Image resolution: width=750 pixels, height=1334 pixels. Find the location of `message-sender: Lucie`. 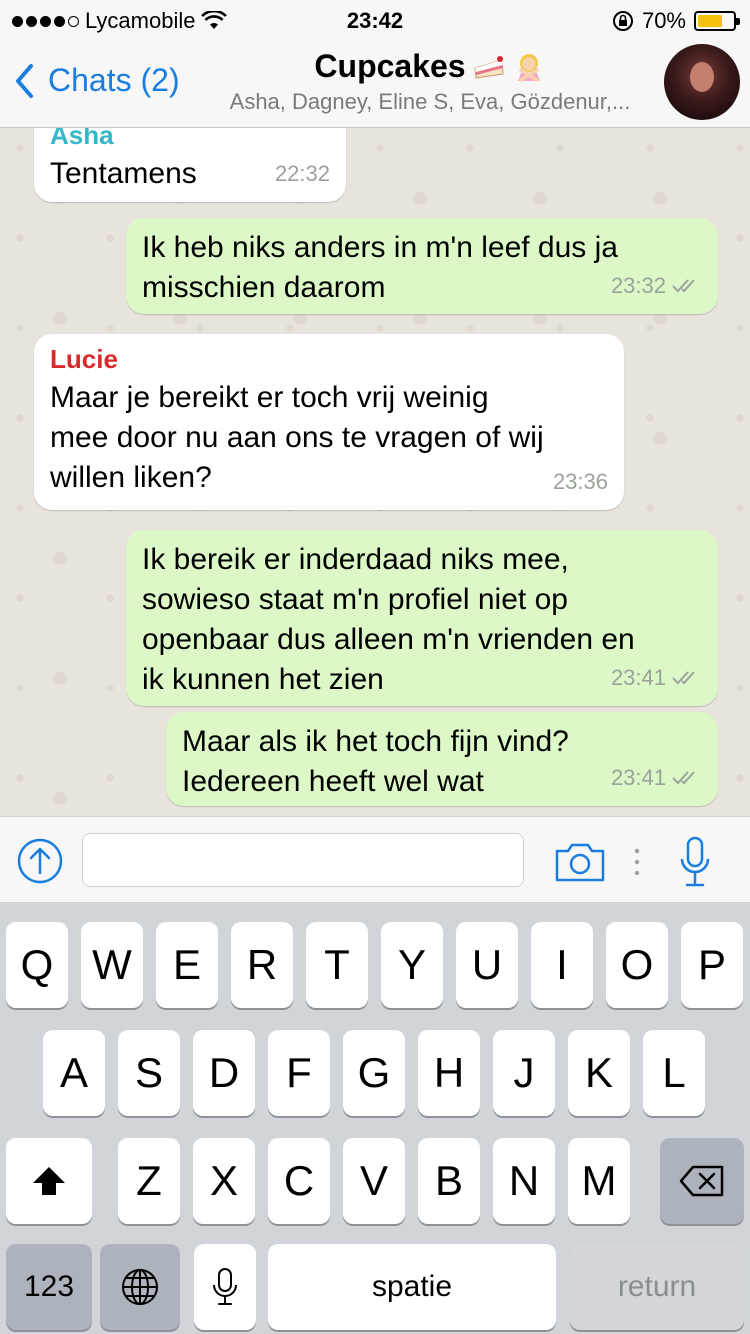

message-sender: Lucie is located at coordinates (84, 359).